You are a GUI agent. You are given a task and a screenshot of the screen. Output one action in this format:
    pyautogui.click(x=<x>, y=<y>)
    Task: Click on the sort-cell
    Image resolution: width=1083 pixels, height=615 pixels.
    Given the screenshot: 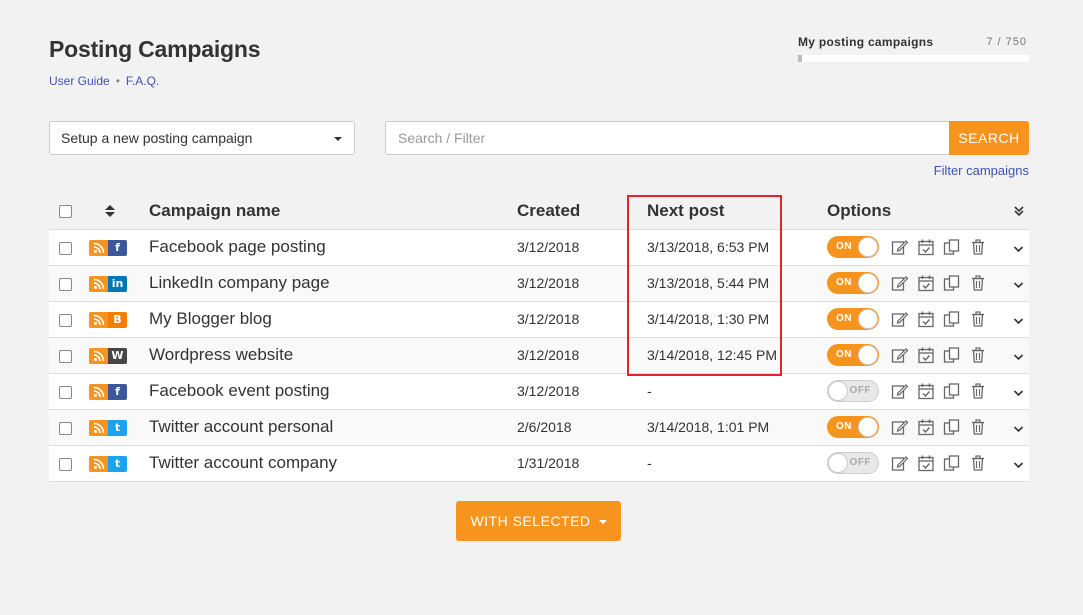 What is the action you would take?
    pyautogui.click(x=115, y=211)
    